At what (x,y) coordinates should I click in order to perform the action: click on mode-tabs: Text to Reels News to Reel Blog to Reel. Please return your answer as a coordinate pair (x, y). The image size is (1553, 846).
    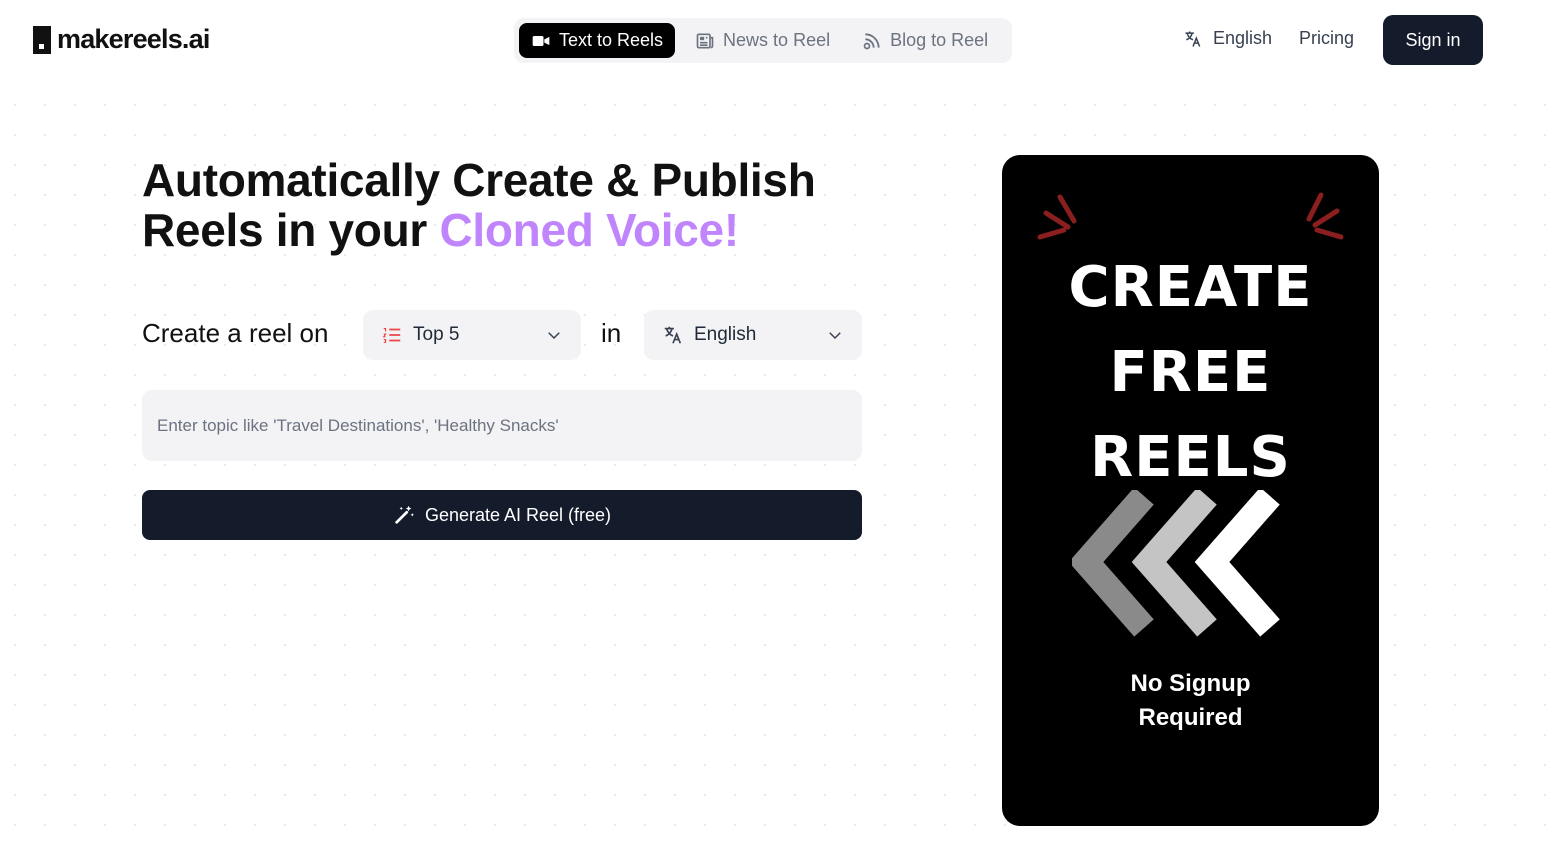
    Looking at the image, I should click on (763, 40).